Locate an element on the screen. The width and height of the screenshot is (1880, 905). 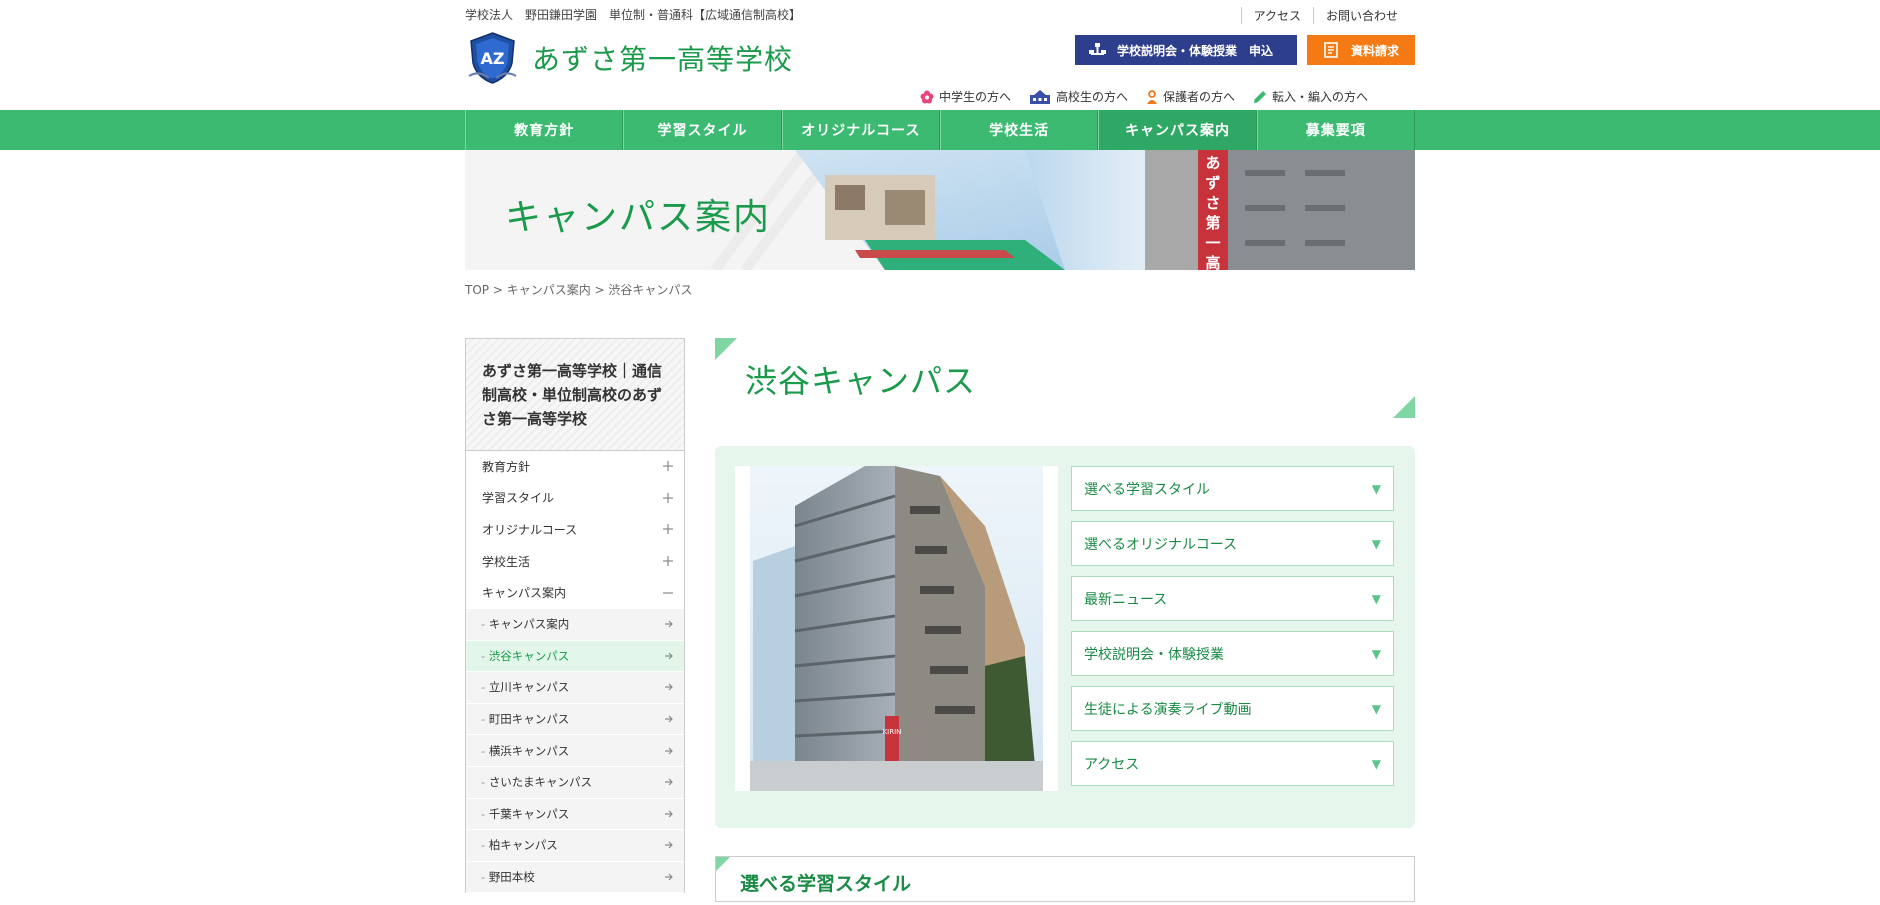
document-icon is located at coordinates (1331, 50).